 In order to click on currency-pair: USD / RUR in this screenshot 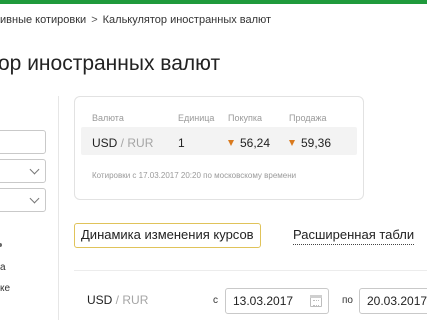, I will do `click(122, 143)`.